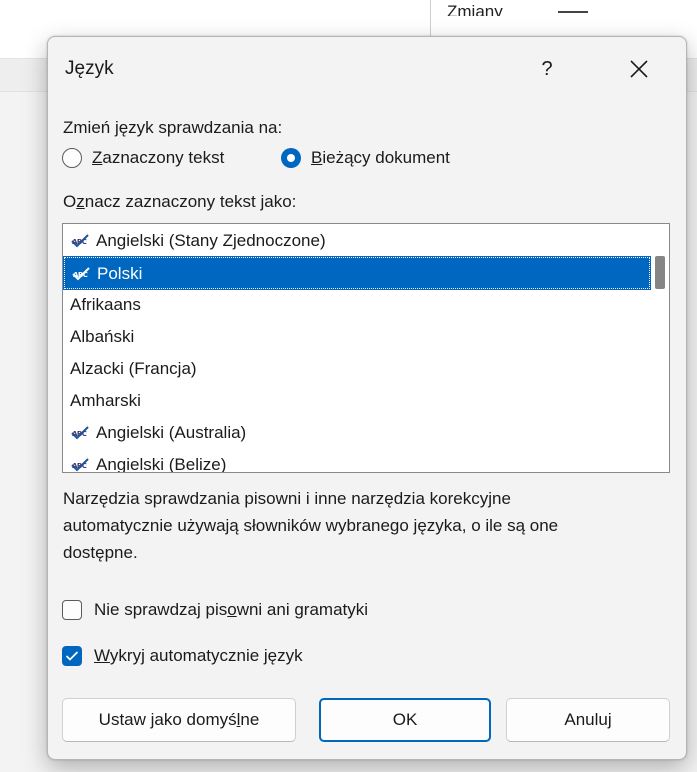 This screenshot has width=697, height=772. What do you see at coordinates (357, 273) in the screenshot?
I see `language-list-item: ABC Polski` at bounding box center [357, 273].